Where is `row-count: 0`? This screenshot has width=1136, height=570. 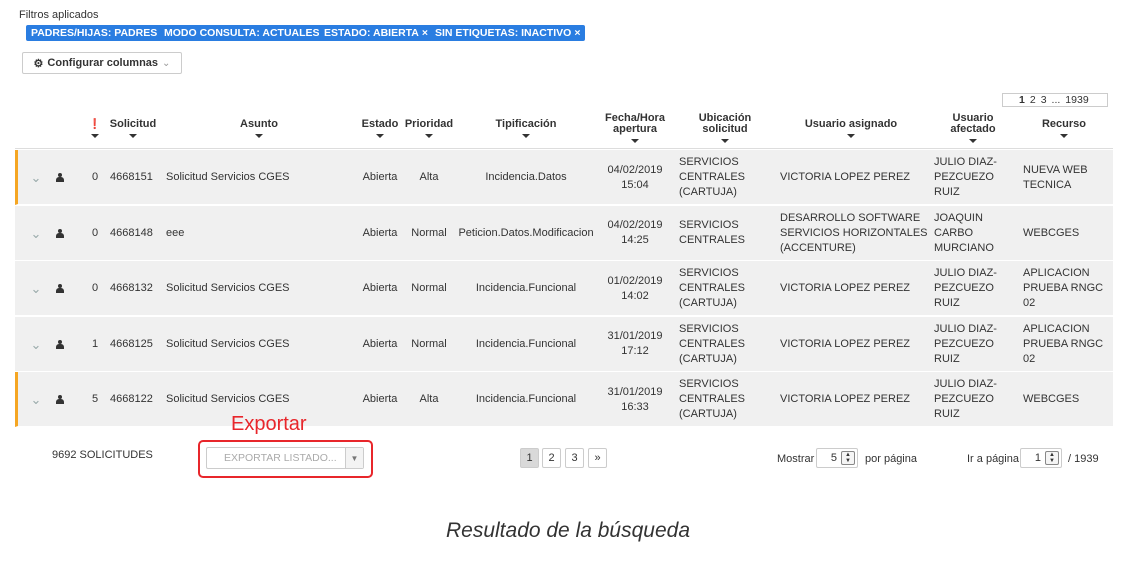
row-count: 0 is located at coordinates (95, 177).